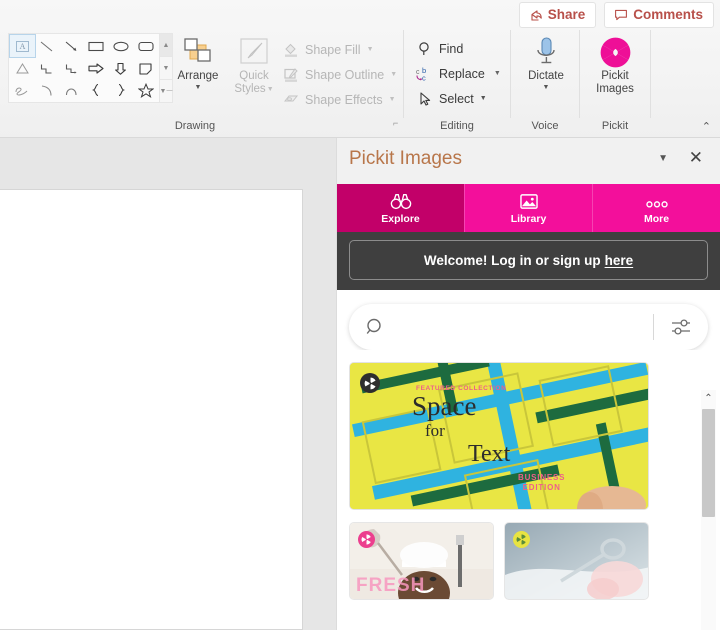  What do you see at coordinates (370, 49) in the screenshot?
I see `shape-fill-caret-icon: ▼` at bounding box center [370, 49].